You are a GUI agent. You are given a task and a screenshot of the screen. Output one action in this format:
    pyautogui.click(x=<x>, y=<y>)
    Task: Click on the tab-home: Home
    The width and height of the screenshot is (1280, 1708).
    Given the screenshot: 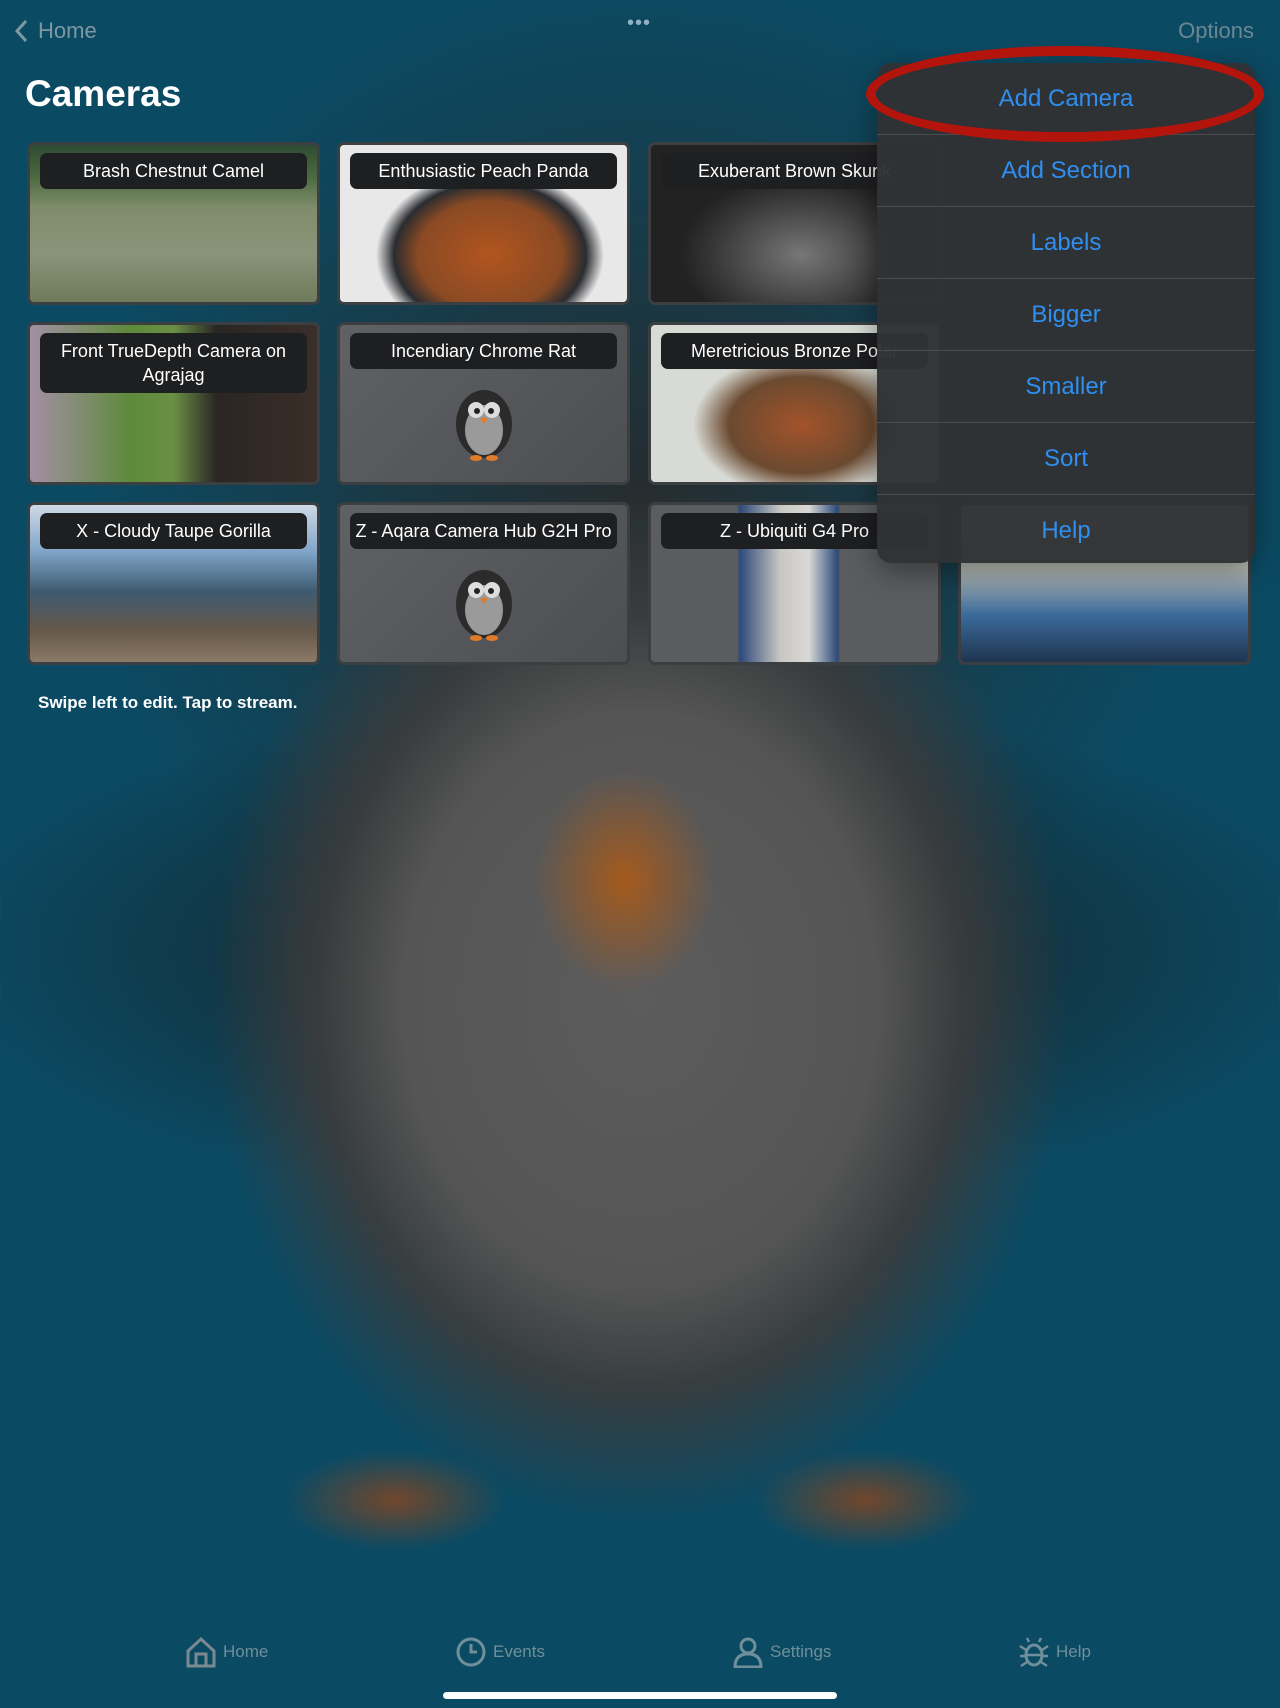 What is the action you would take?
    pyautogui.click(x=226, y=1652)
    